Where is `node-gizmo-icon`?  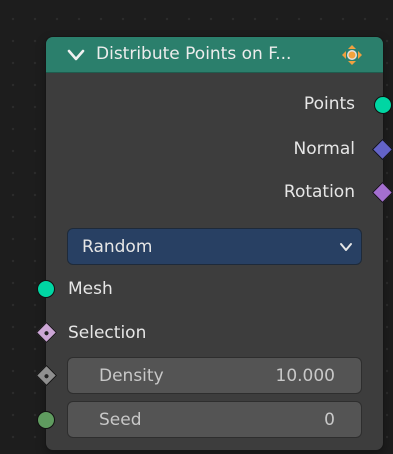
node-gizmo-icon is located at coordinates (352, 55).